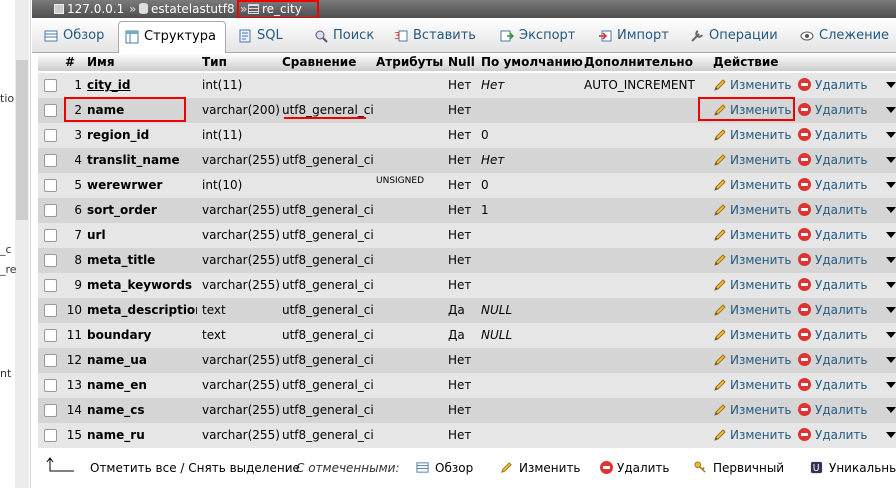 The width and height of the screenshot is (896, 488). I want to click on column-header-collation: Сравнение, so click(319, 62).